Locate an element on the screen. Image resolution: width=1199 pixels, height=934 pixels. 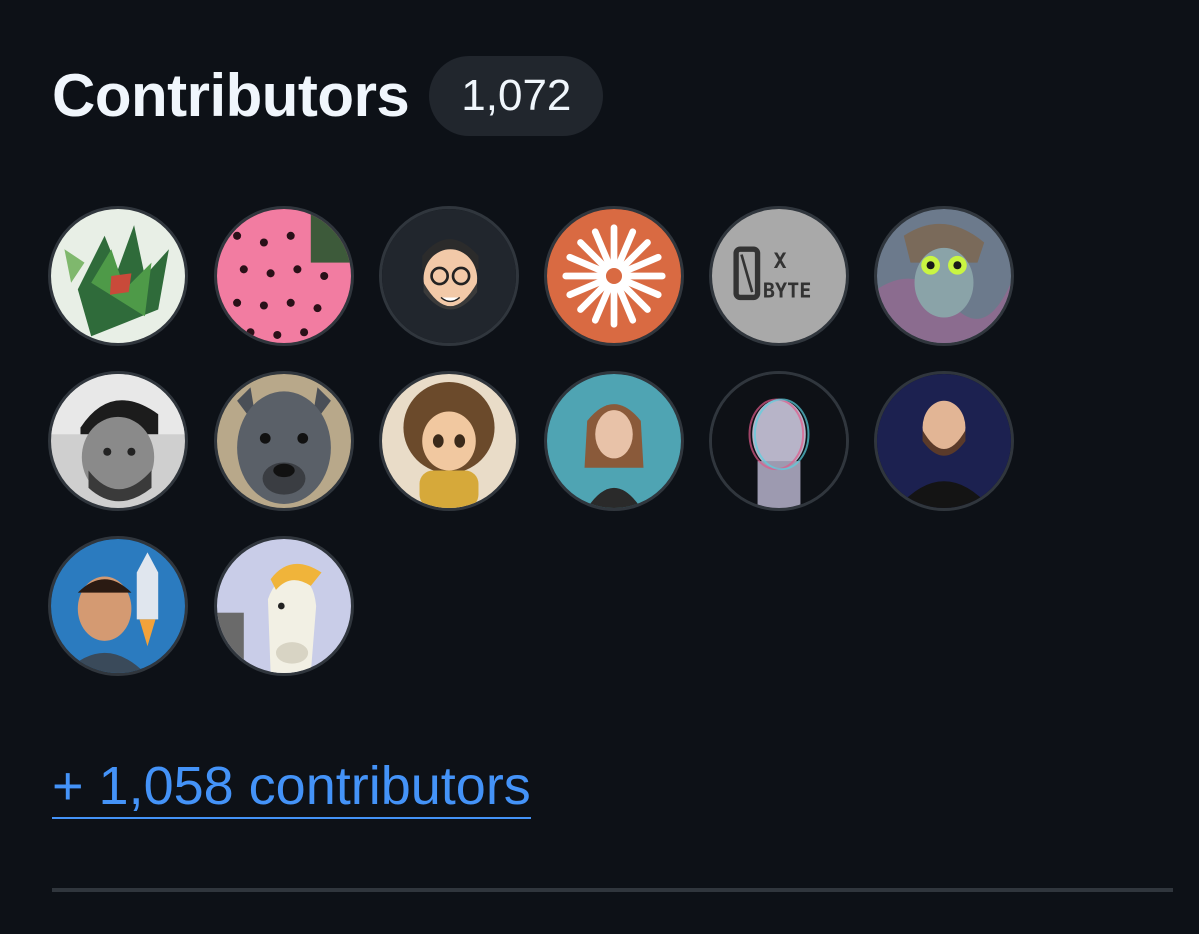
unicorn-avatar is located at coordinates (284, 606).